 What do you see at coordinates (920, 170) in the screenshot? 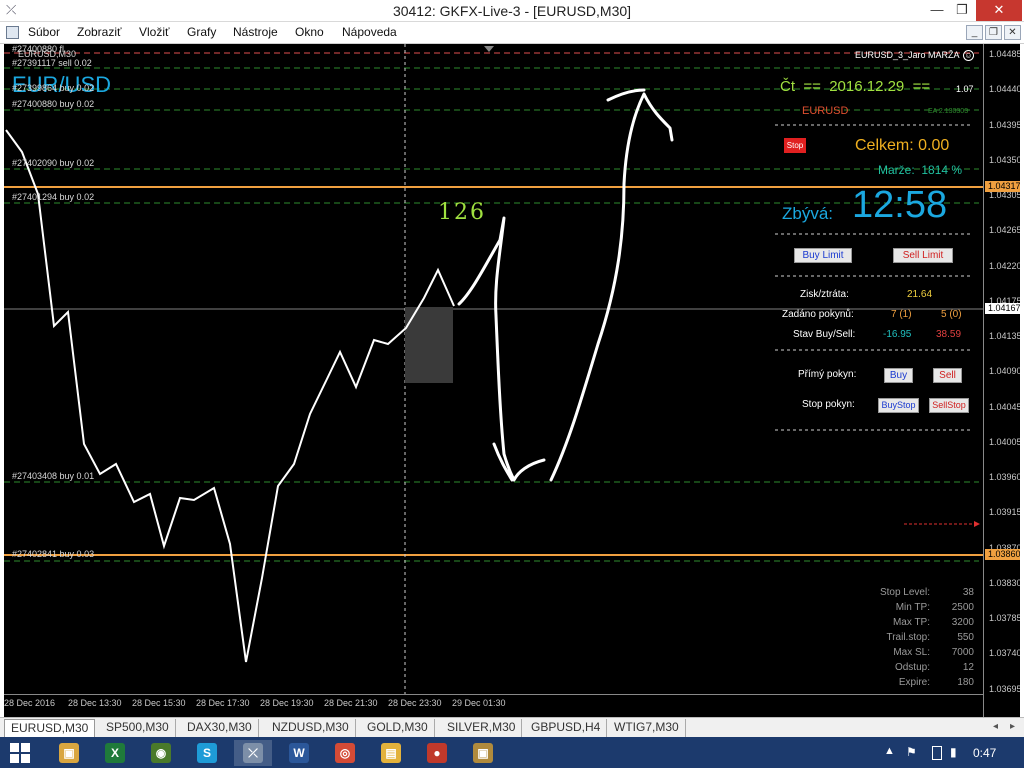
I see `marze-label: Marže: 1814 %` at bounding box center [920, 170].